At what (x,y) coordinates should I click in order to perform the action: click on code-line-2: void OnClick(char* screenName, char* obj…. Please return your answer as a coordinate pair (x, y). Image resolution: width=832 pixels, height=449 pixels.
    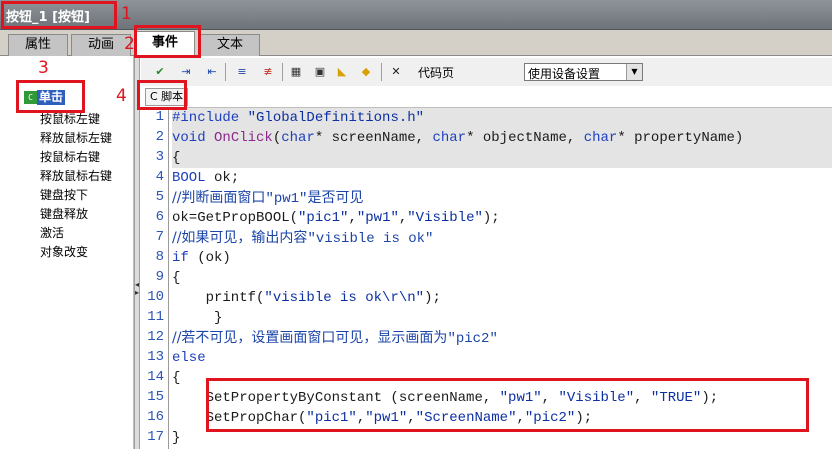
    Looking at the image, I should click on (502, 138).